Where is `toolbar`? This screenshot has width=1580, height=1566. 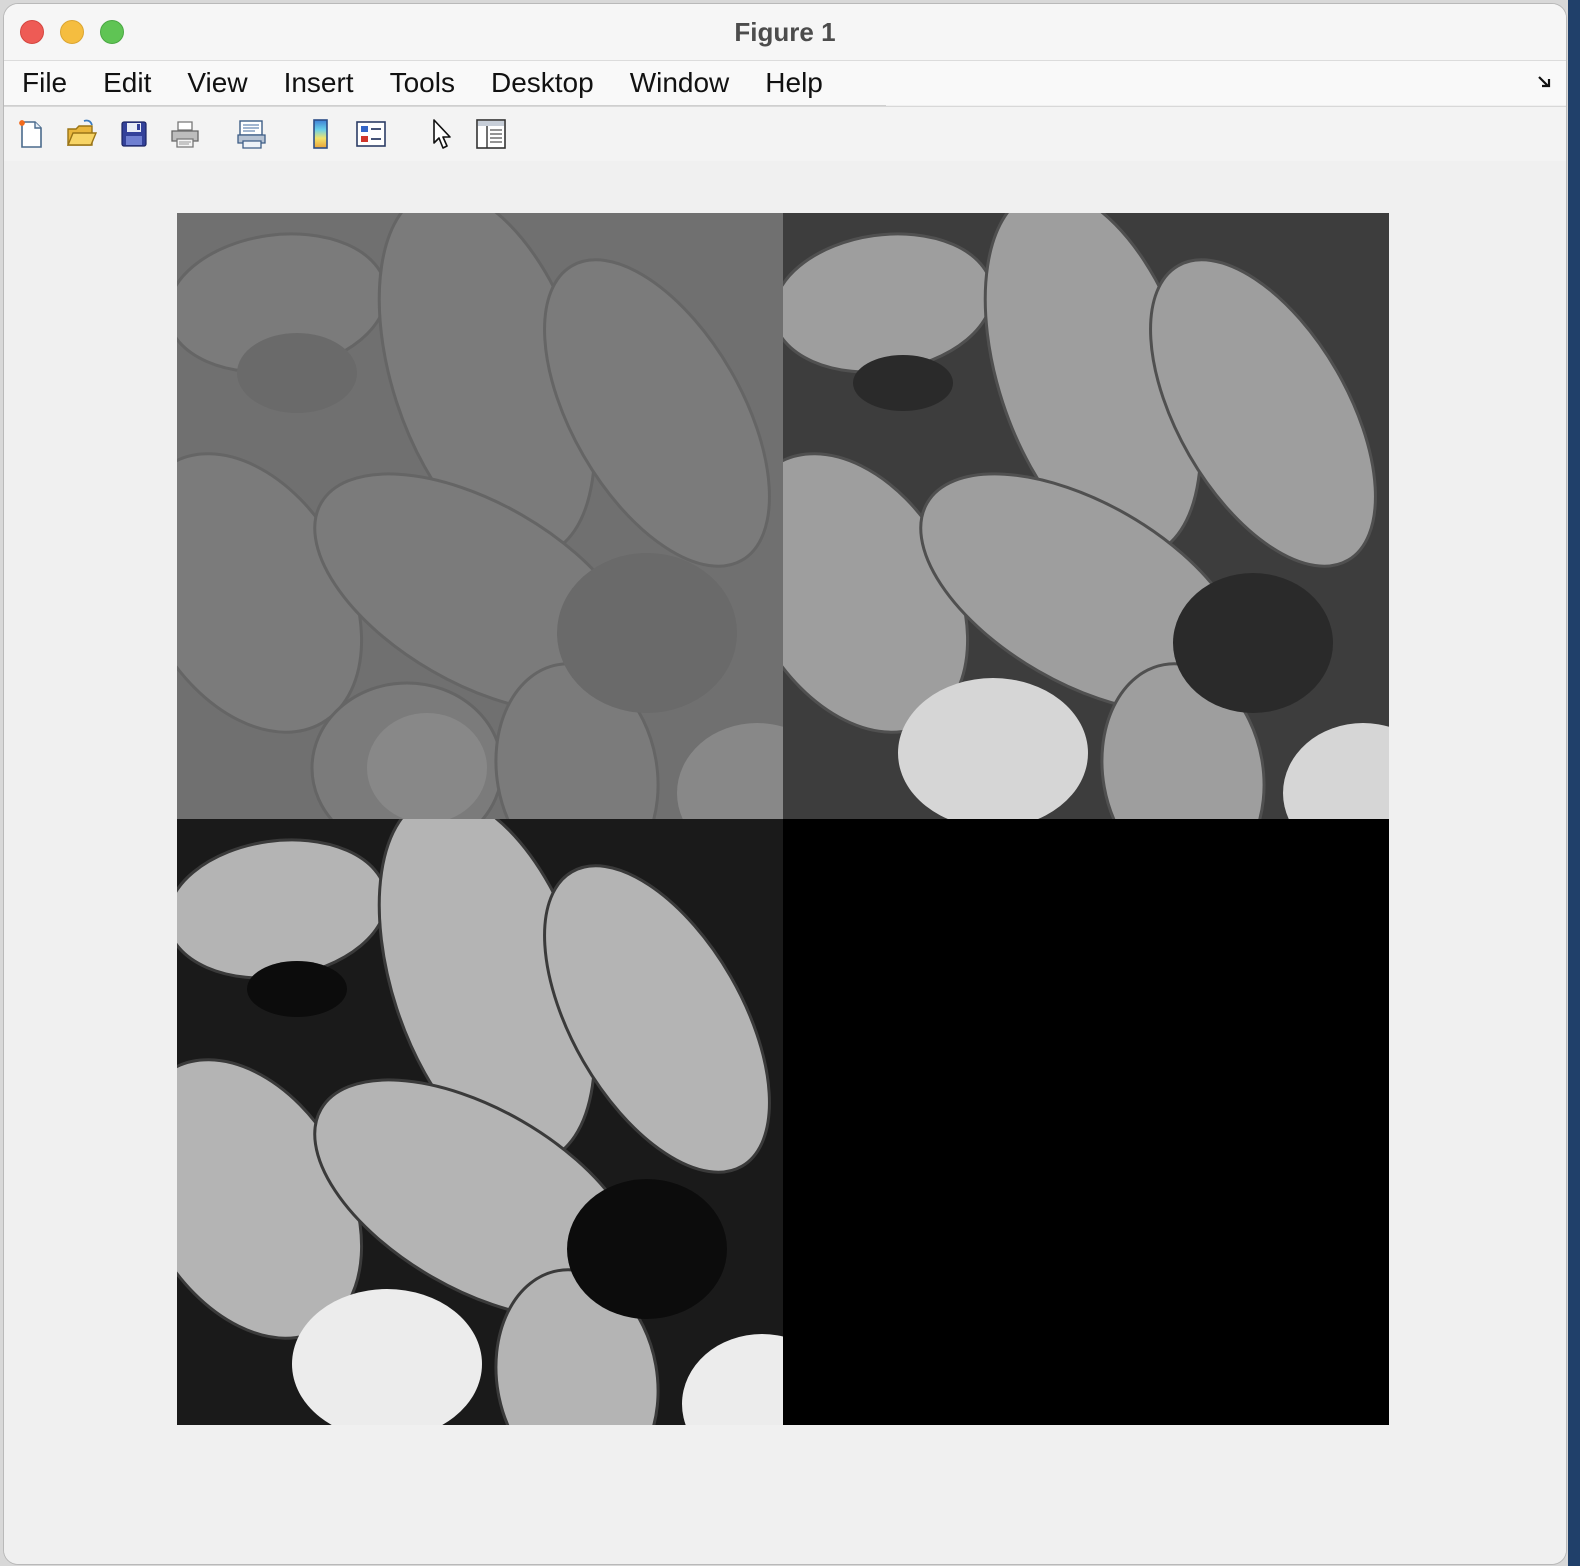
toolbar is located at coordinates (785, 134).